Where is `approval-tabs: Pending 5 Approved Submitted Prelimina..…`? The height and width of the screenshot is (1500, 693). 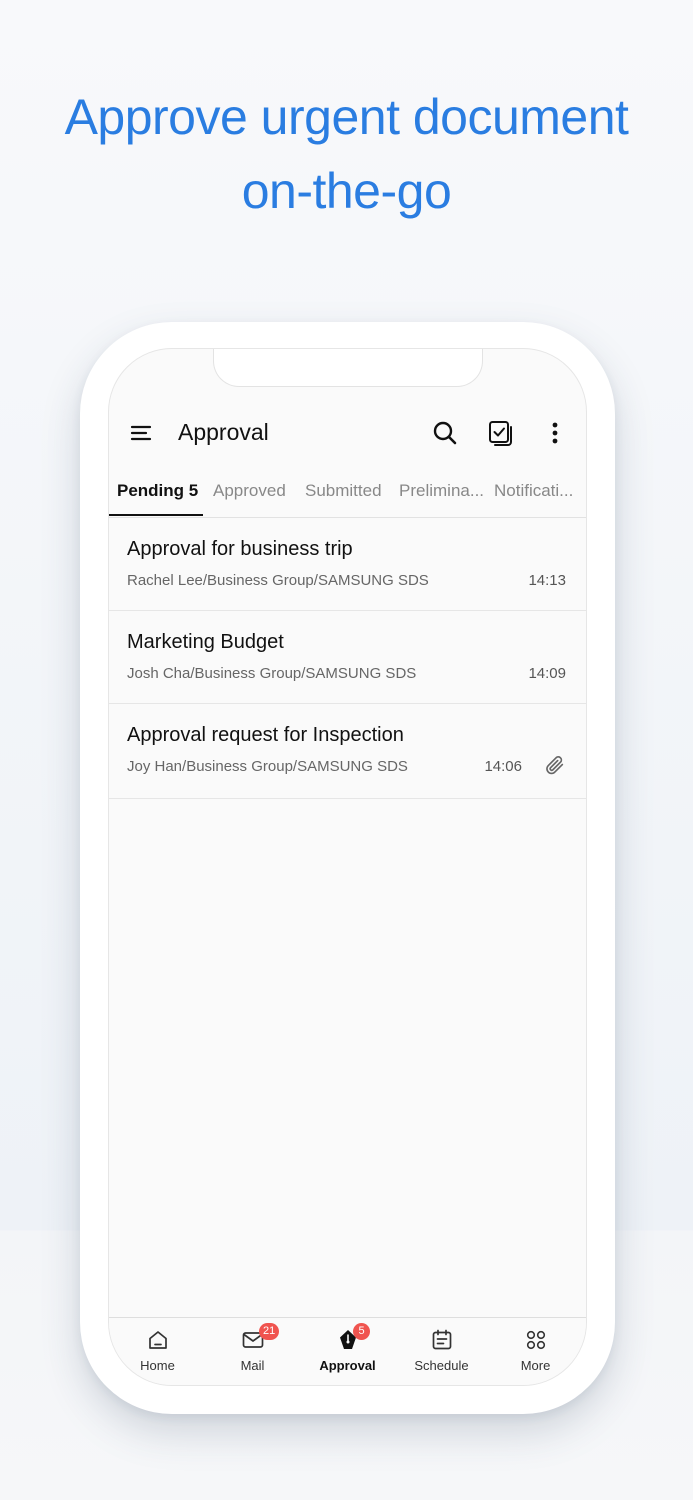 approval-tabs: Pending 5 Approved Submitted Prelimina..… is located at coordinates (347, 495).